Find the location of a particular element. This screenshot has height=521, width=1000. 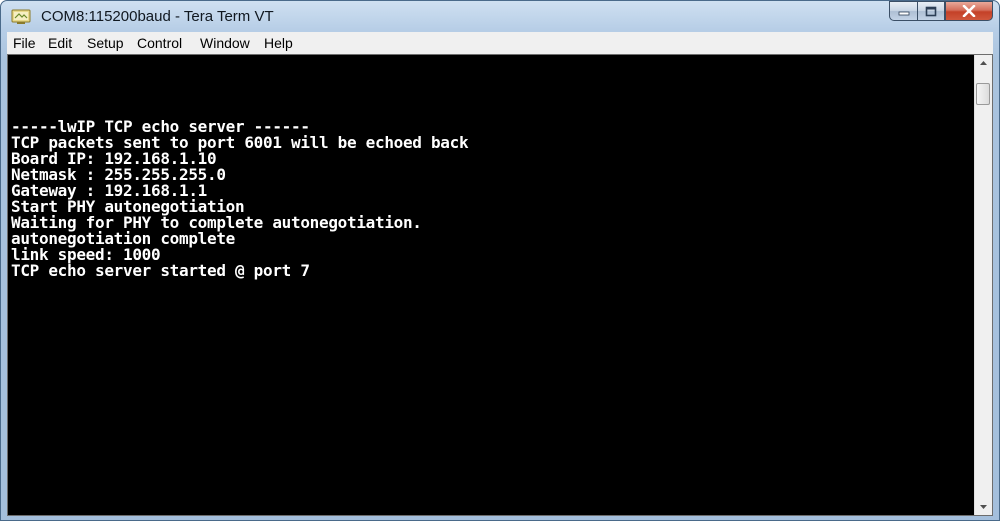

scroll-up-button is located at coordinates (983, 63).